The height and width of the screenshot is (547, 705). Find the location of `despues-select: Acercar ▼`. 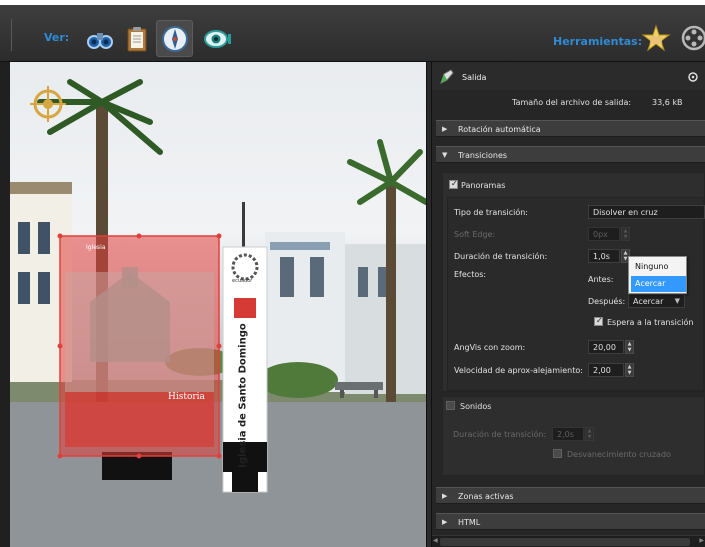

despues-select: Acercar ▼ is located at coordinates (656, 301).